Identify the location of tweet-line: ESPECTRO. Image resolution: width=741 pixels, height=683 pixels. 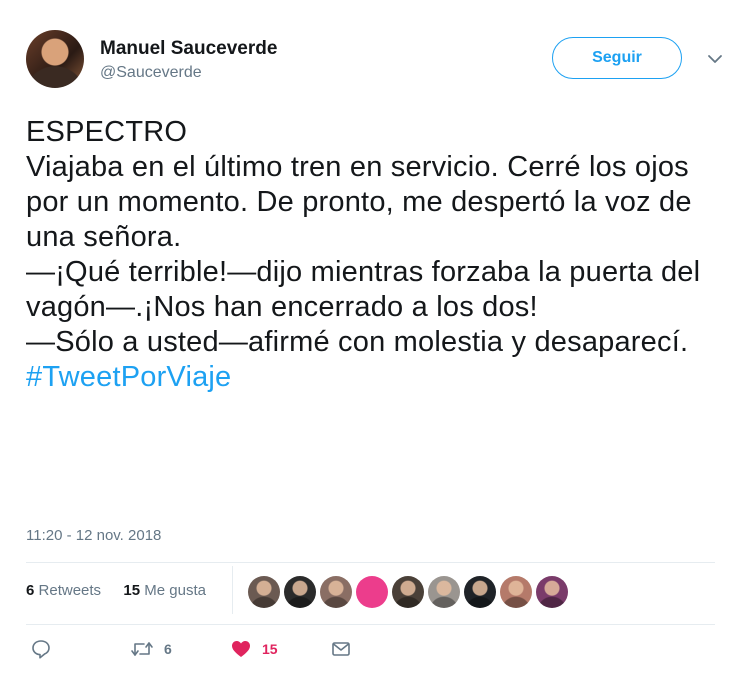
(107, 132).